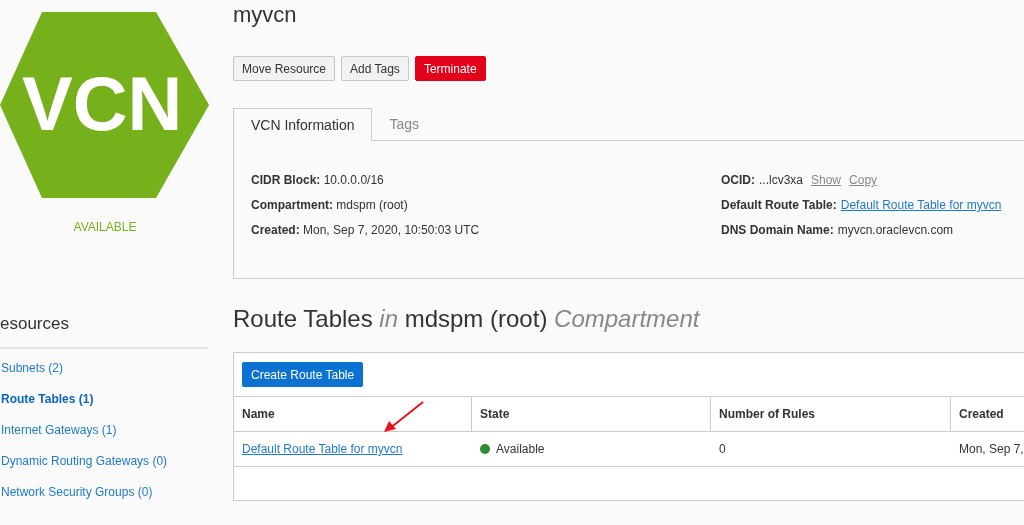  Describe the element at coordinates (105, 227) in the screenshot. I see `status-text: AVAILABLE` at that location.